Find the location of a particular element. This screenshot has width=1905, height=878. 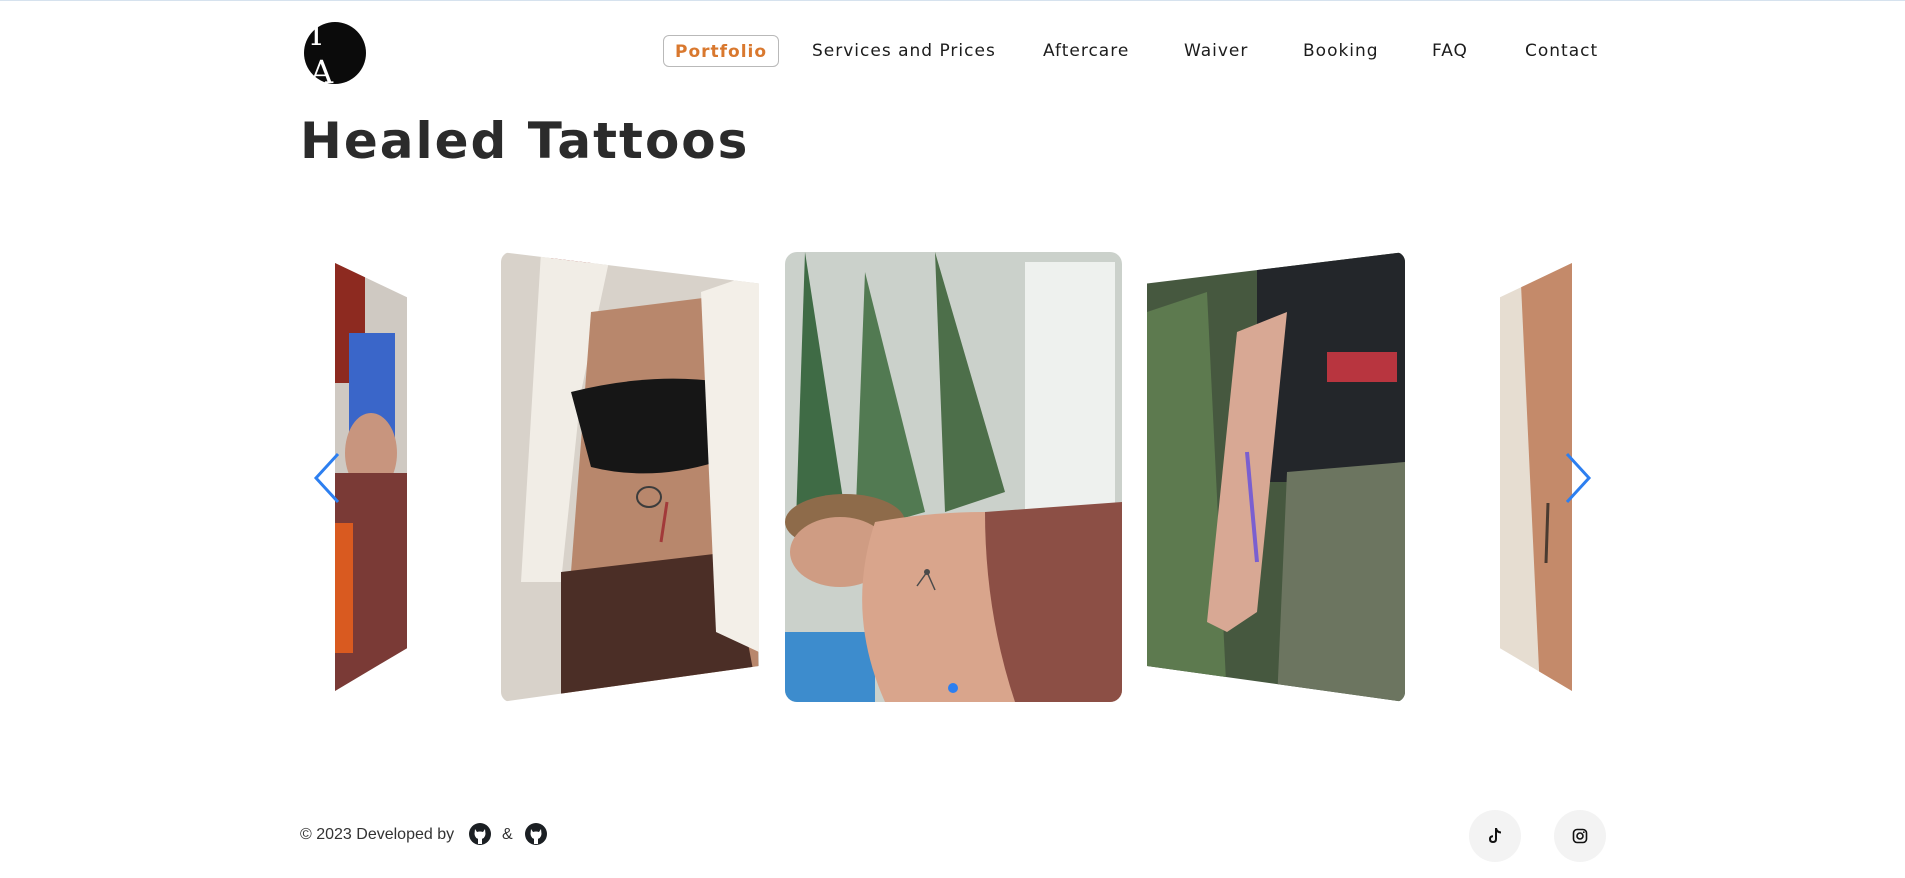

instagram-button is located at coordinates (1580, 836).